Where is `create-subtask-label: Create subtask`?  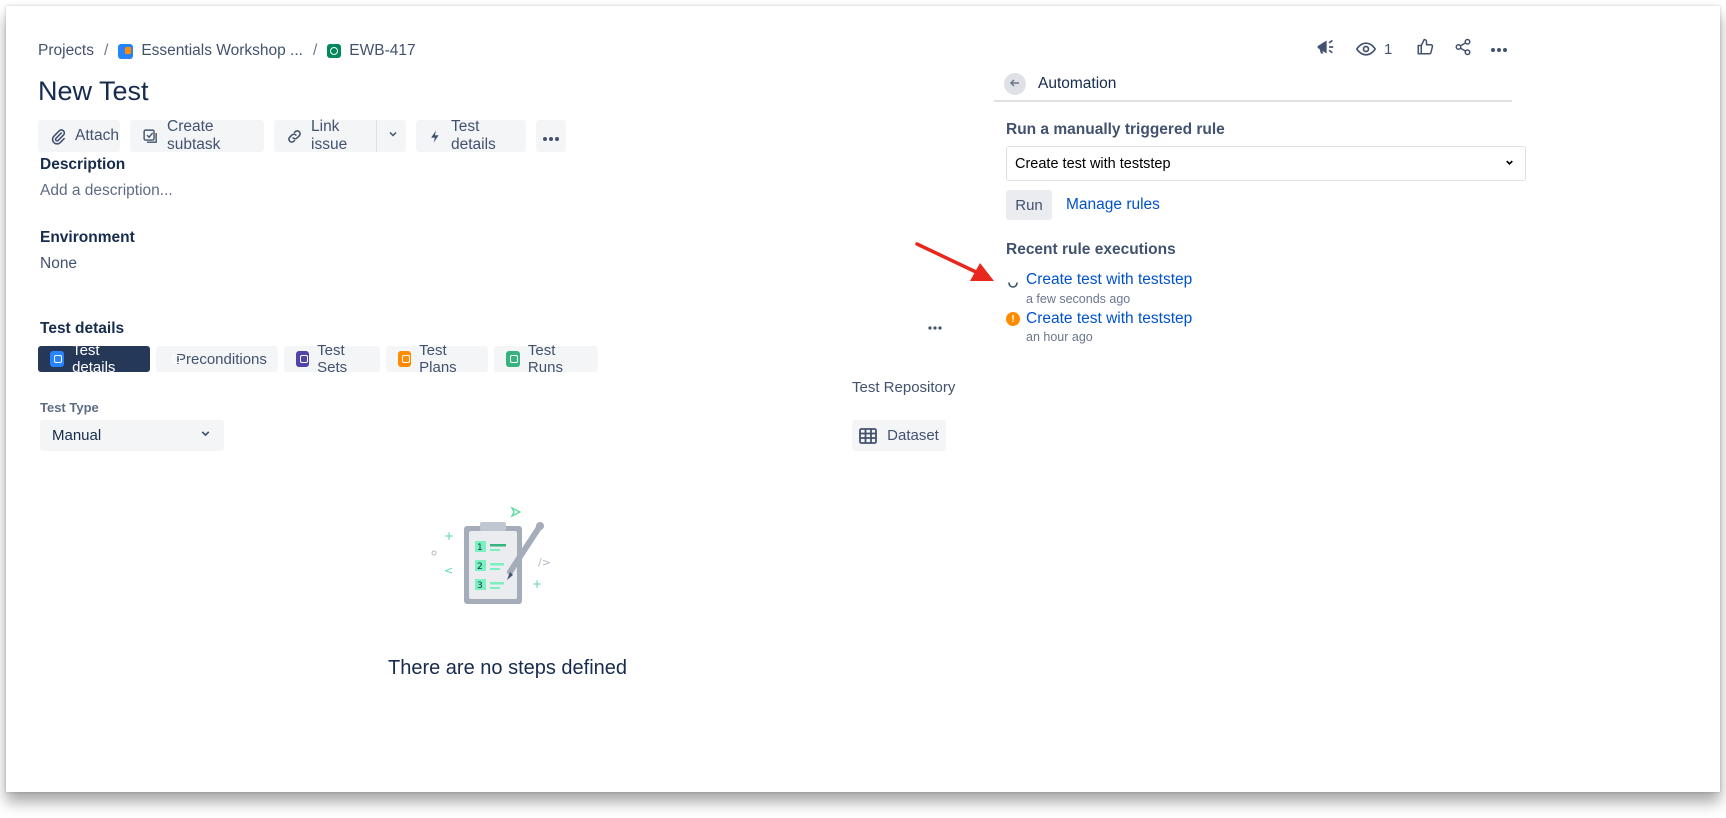 create-subtask-label: Create subtask is located at coordinates (194, 135).